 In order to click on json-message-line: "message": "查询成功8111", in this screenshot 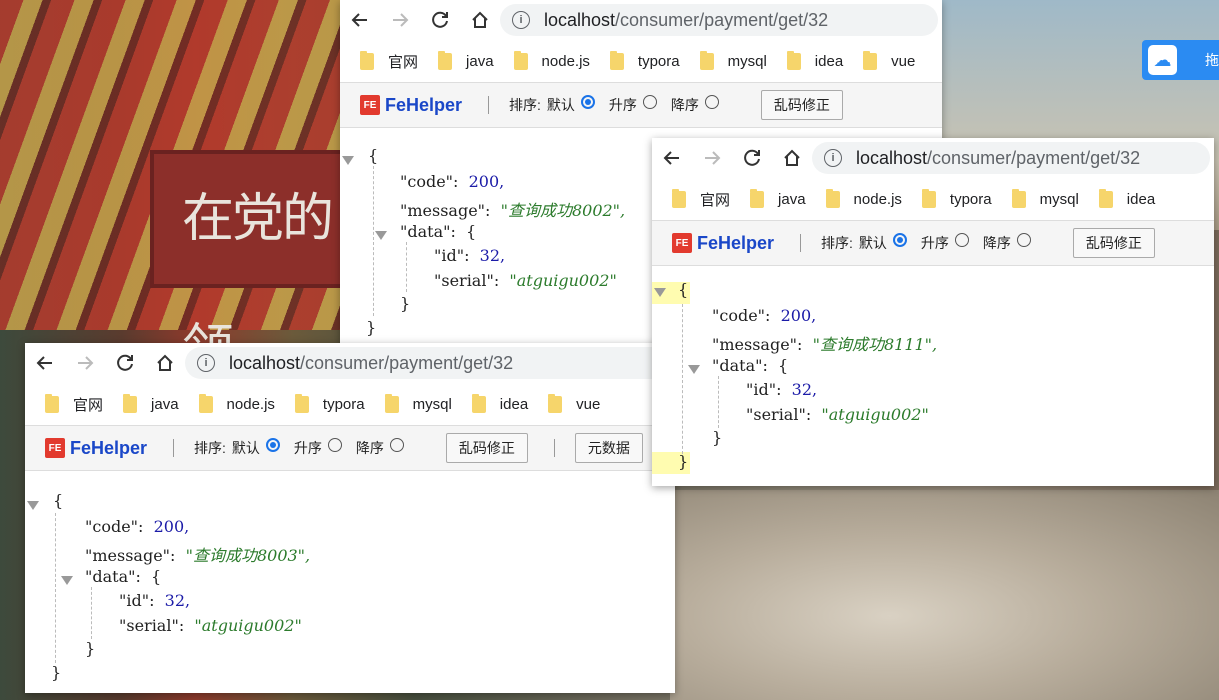, I will do `click(824, 343)`.